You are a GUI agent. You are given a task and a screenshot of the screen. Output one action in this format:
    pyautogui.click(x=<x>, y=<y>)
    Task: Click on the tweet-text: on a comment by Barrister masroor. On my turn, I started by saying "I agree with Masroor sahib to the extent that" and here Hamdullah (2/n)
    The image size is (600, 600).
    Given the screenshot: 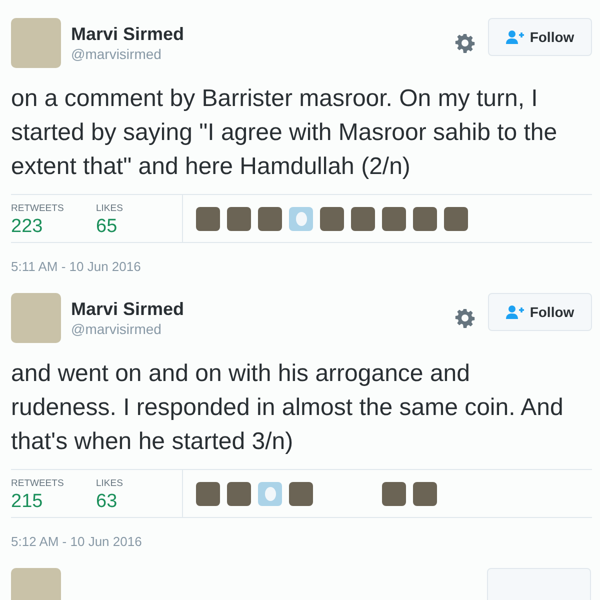 What is the action you would take?
    pyautogui.click(x=284, y=133)
    